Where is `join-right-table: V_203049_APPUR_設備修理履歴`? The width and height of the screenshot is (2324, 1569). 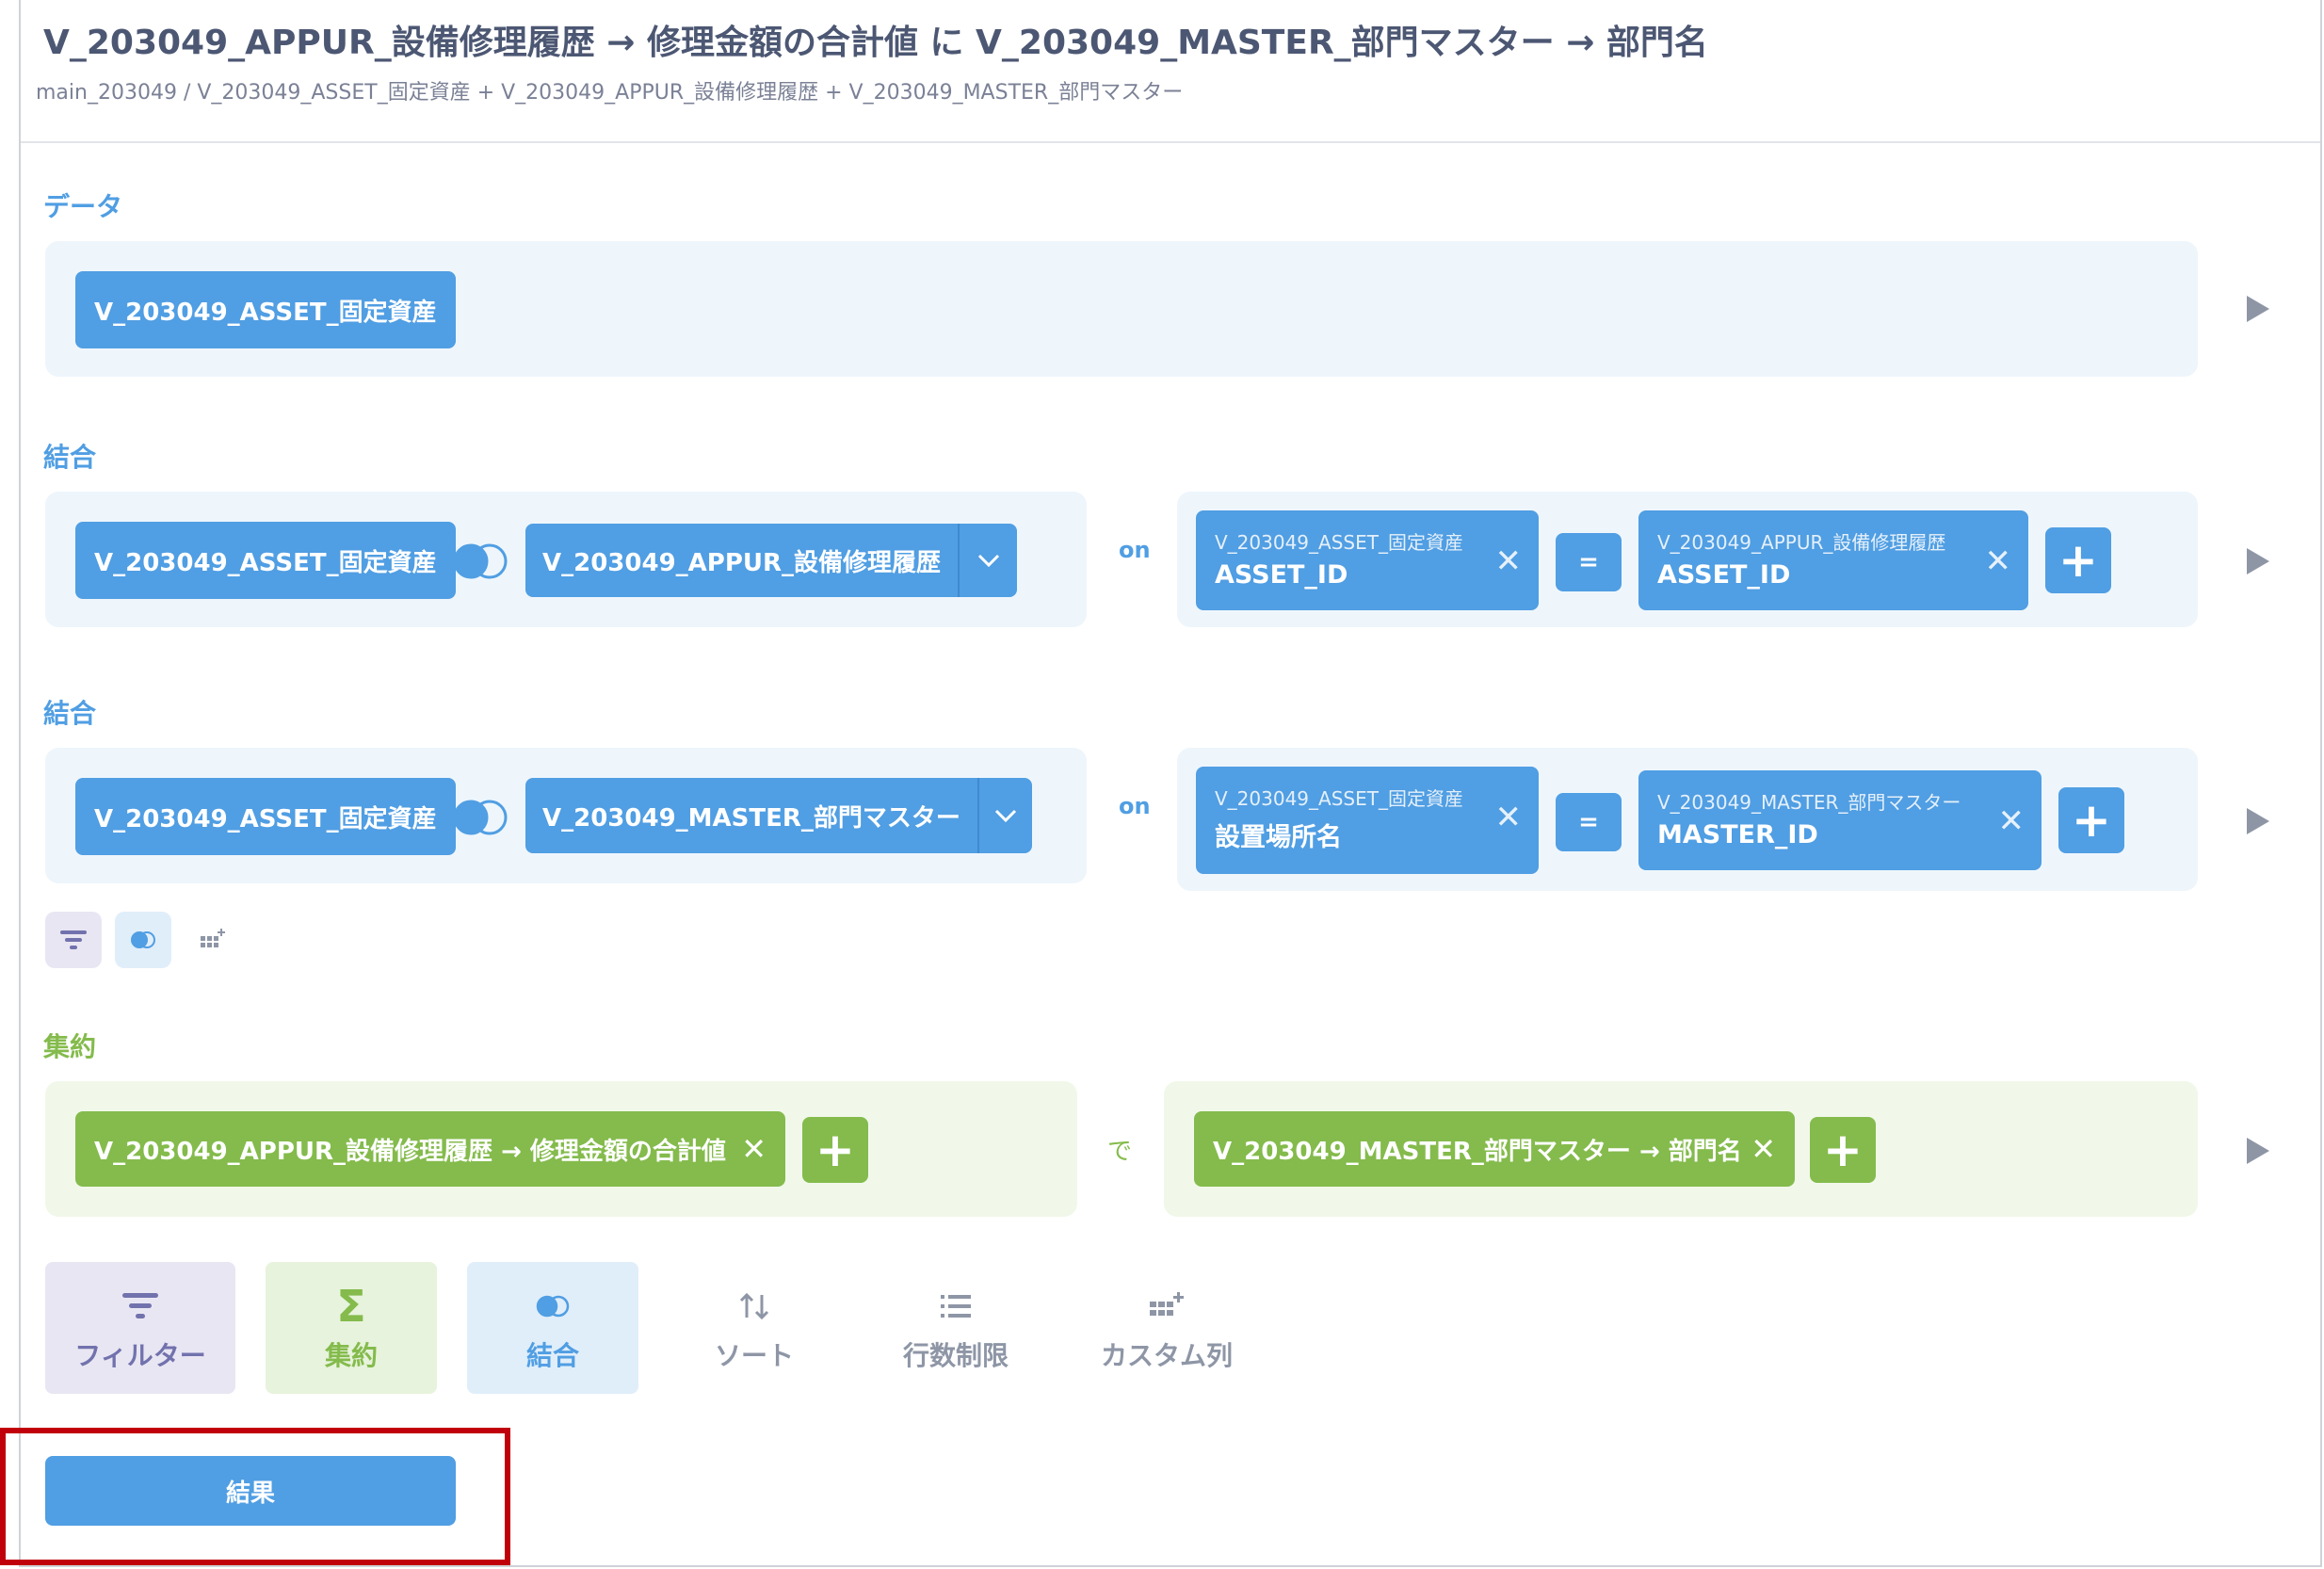
join-right-table: V_203049_APPUR_設備修理履歴 is located at coordinates (742, 562).